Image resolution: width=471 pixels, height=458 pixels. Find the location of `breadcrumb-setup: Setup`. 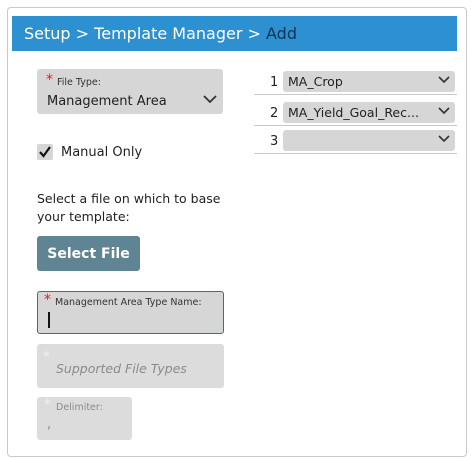

breadcrumb-setup: Setup is located at coordinates (47, 33).